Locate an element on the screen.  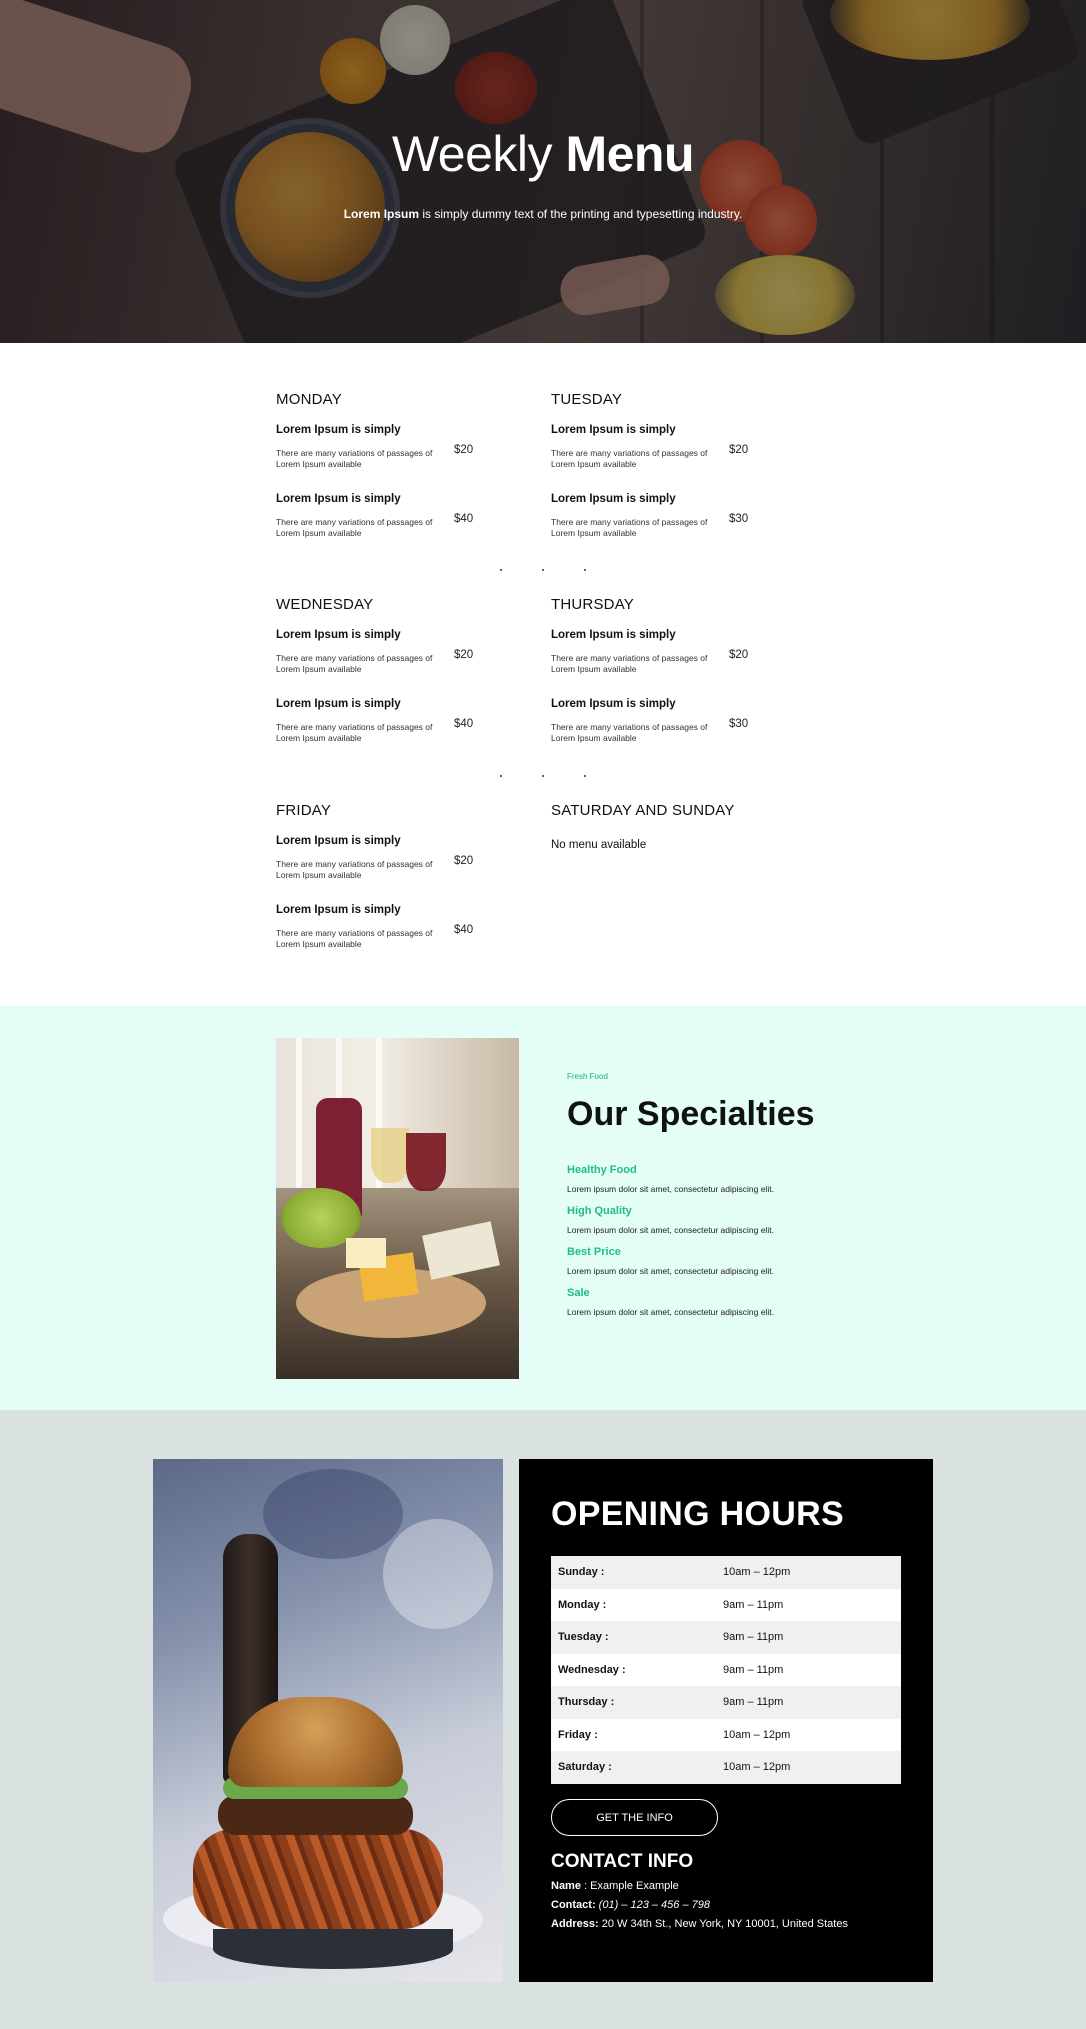
hours-row: Saturday : 10am – 12pm is located at coordinates (726, 1767).